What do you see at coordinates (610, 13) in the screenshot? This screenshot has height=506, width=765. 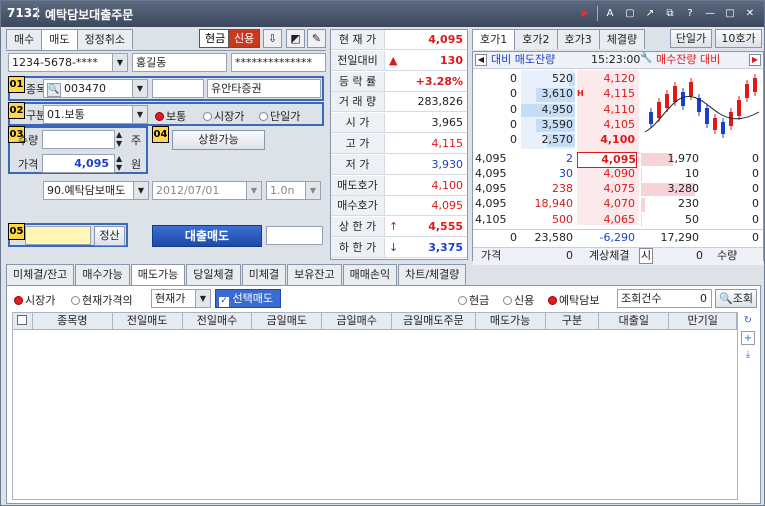 I see `font-icon: A` at bounding box center [610, 13].